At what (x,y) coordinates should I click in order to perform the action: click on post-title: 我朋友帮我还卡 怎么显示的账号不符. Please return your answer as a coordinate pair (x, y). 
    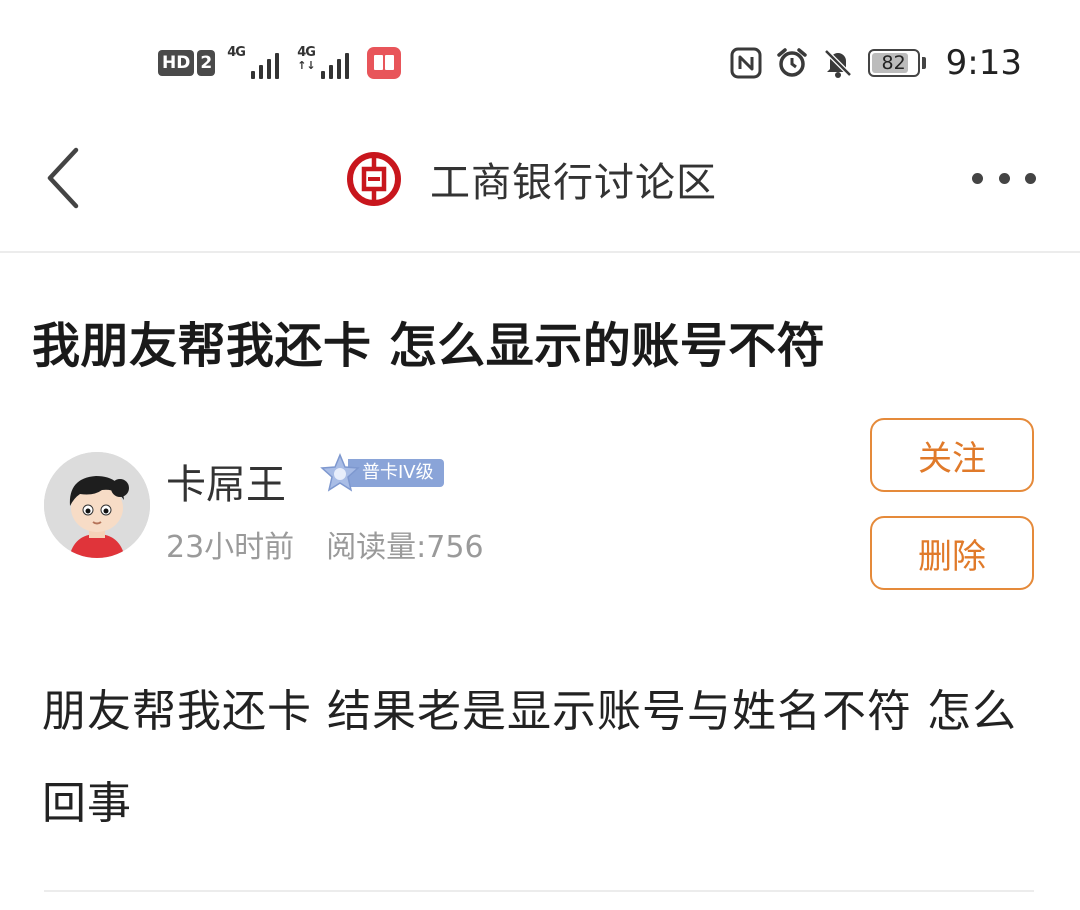
    Looking at the image, I should click on (429, 346).